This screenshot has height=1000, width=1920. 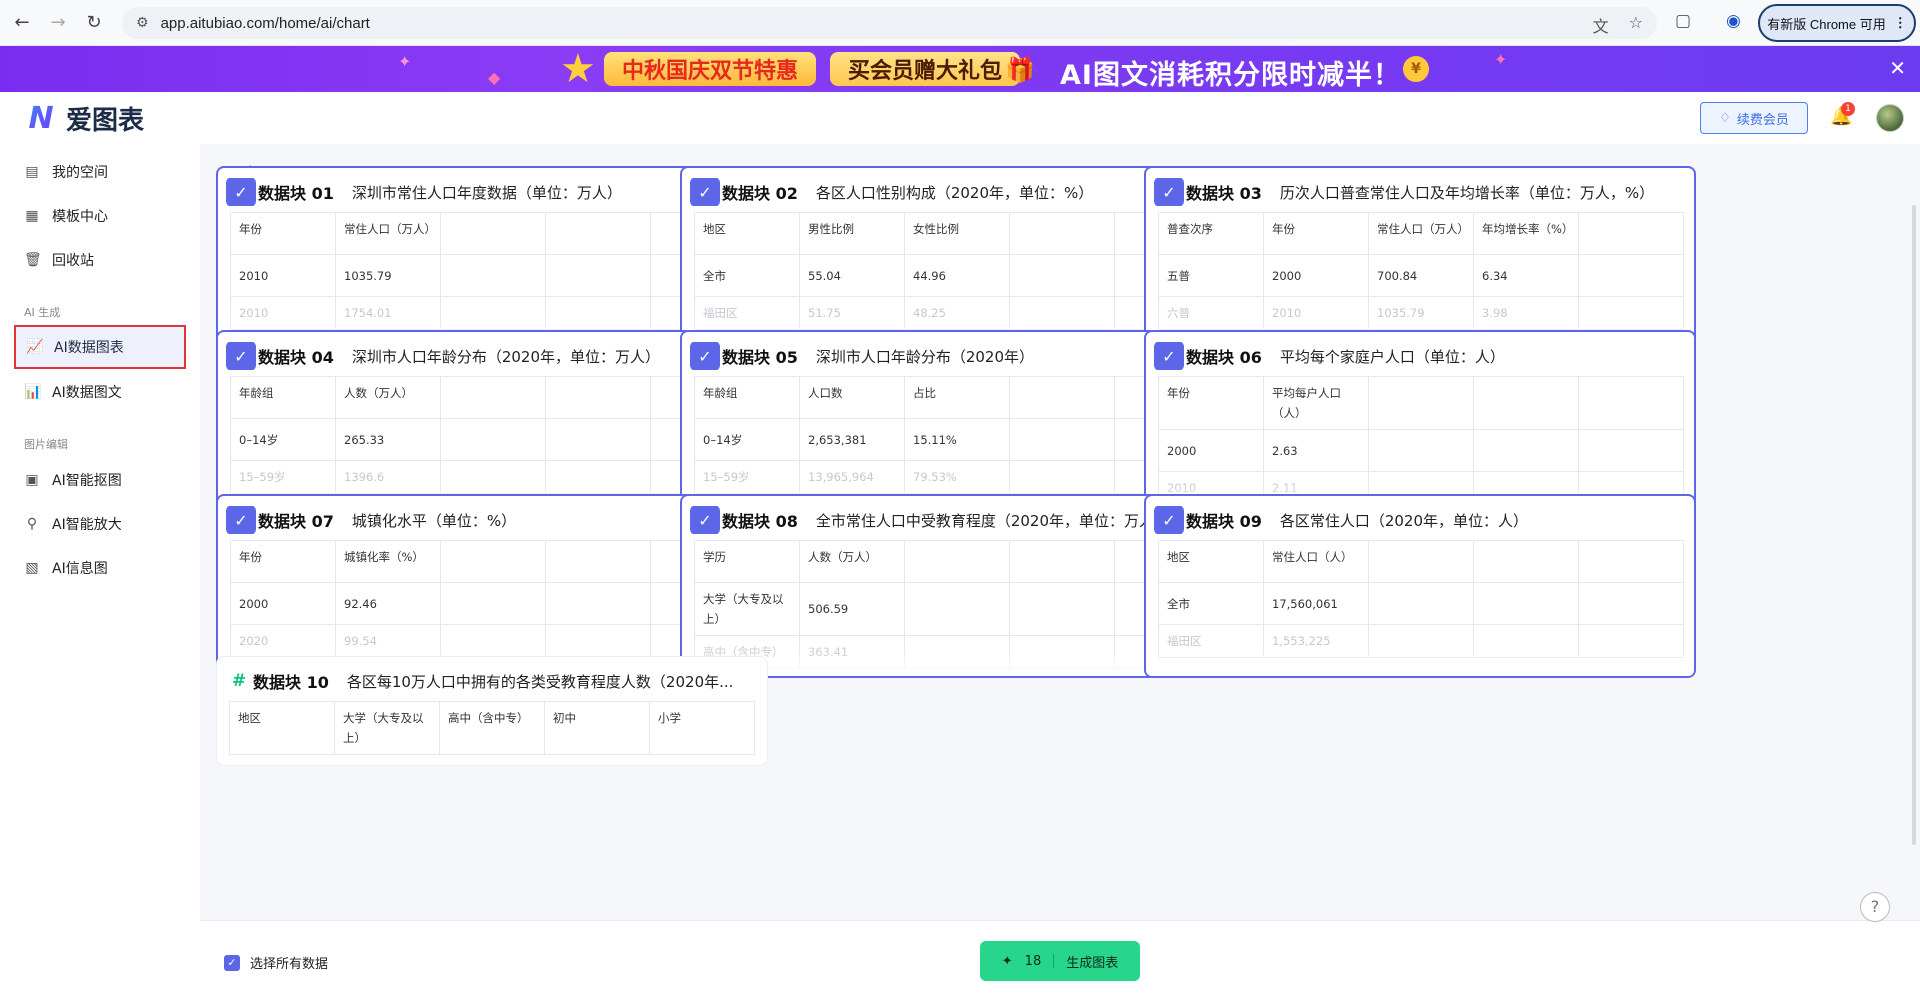 What do you see at coordinates (957, 609) in the screenshot?
I see `table-row: 大学（大专及以上） 506.59` at bounding box center [957, 609].